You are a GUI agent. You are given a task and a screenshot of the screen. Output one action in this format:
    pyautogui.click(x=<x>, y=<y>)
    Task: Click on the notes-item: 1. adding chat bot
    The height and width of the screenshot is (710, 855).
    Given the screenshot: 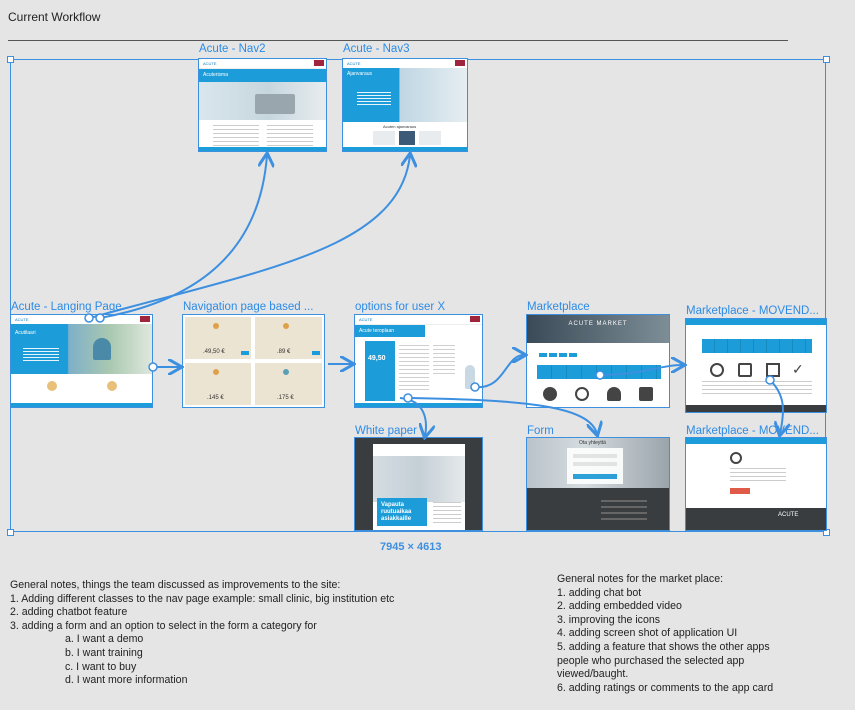 What is the action you would take?
    pyautogui.click(x=599, y=592)
    